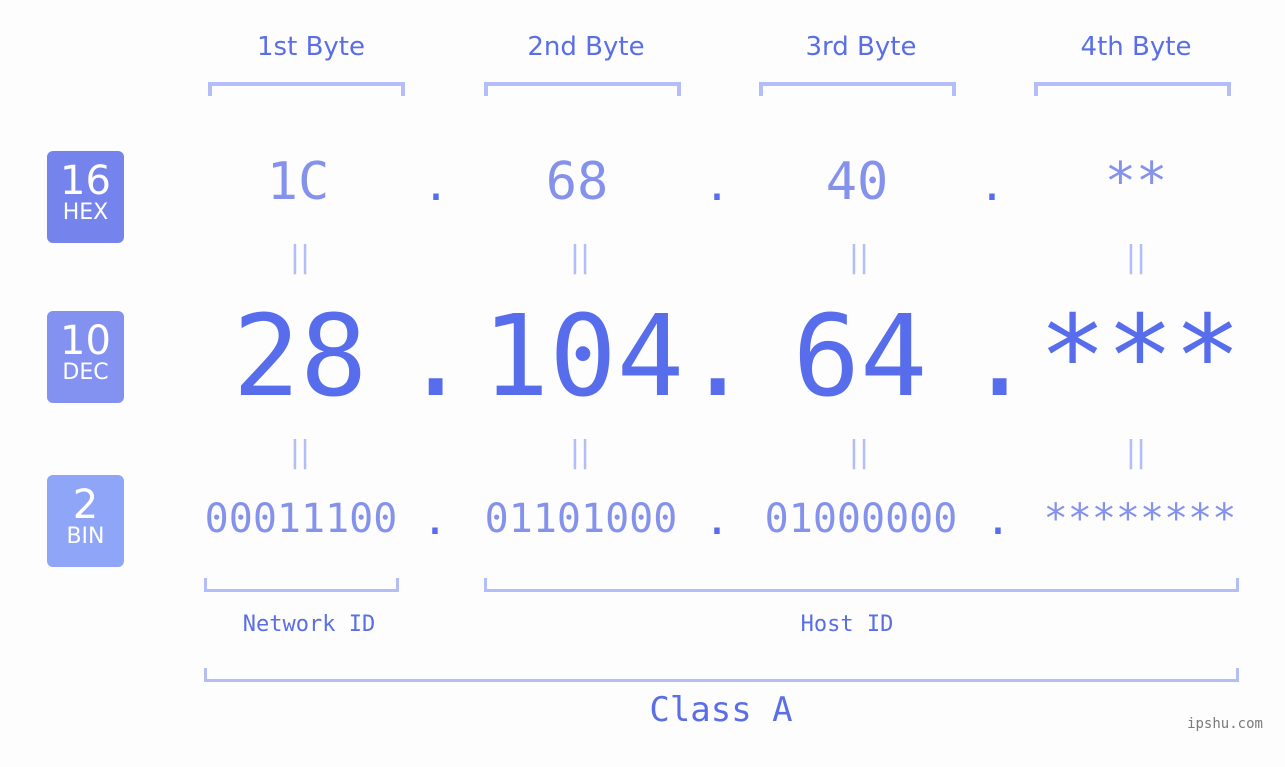 The image size is (1285, 767). Describe the element at coordinates (861, 585) in the screenshot. I see `host-id-bracket` at that location.